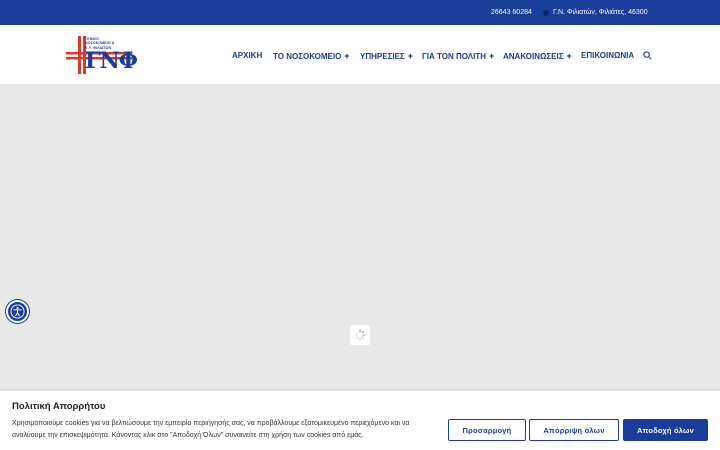 The width and height of the screenshot is (720, 450). What do you see at coordinates (647, 55) in the screenshot?
I see `search-icon` at bounding box center [647, 55].